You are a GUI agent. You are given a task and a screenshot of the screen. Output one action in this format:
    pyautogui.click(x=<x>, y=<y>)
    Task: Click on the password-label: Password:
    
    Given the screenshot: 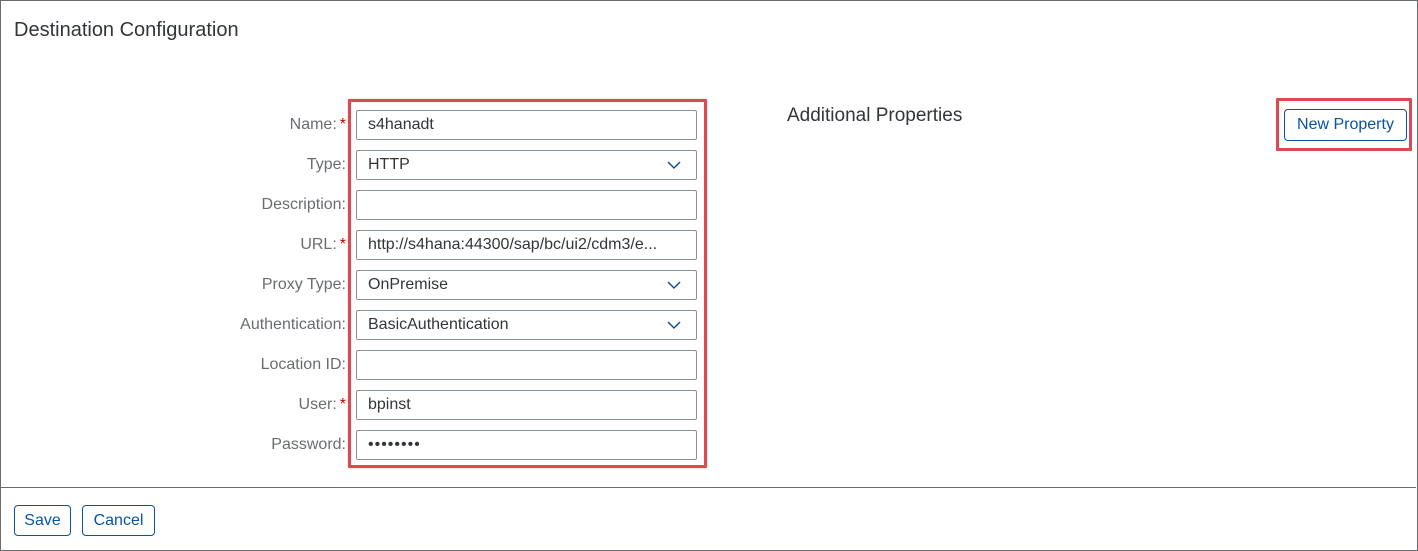 What is the action you would take?
    pyautogui.click(x=308, y=445)
    